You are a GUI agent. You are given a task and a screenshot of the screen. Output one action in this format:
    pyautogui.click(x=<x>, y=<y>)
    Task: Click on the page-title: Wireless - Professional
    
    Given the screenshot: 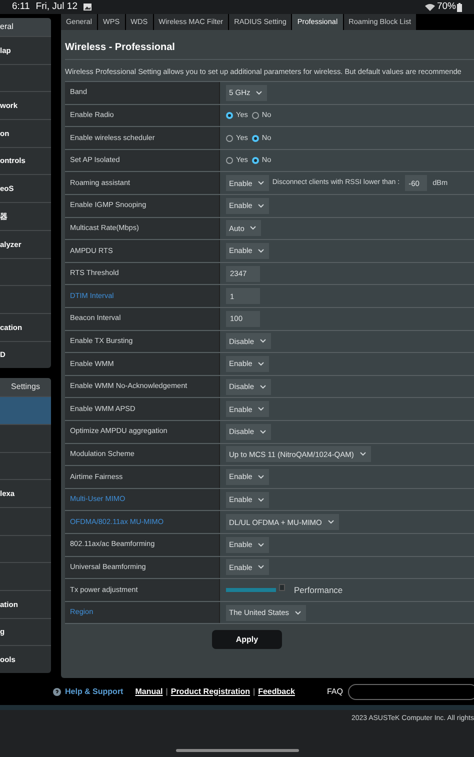 What is the action you would take?
    pyautogui.click(x=269, y=50)
    